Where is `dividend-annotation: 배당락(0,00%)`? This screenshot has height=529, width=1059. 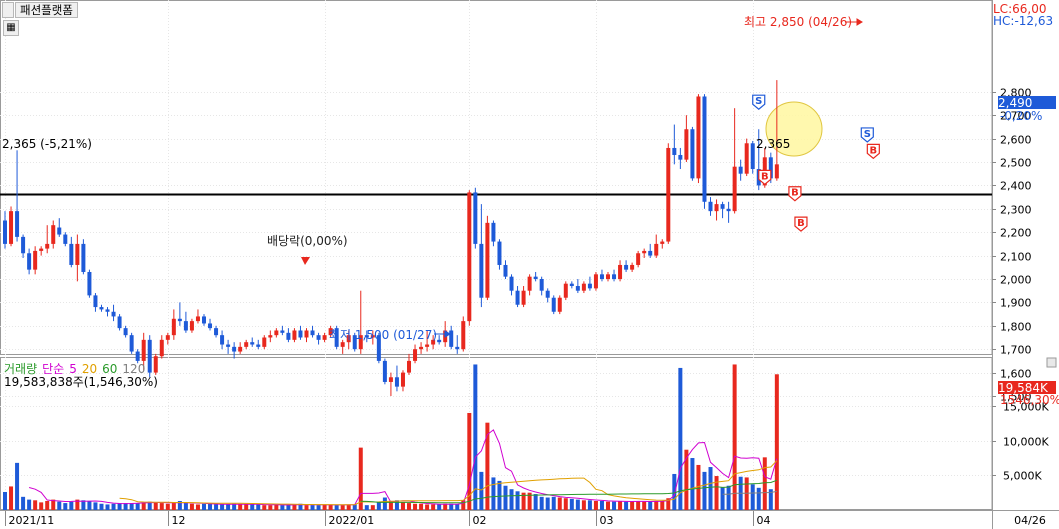
dividend-annotation: 배당락(0,00%) is located at coordinates (307, 241).